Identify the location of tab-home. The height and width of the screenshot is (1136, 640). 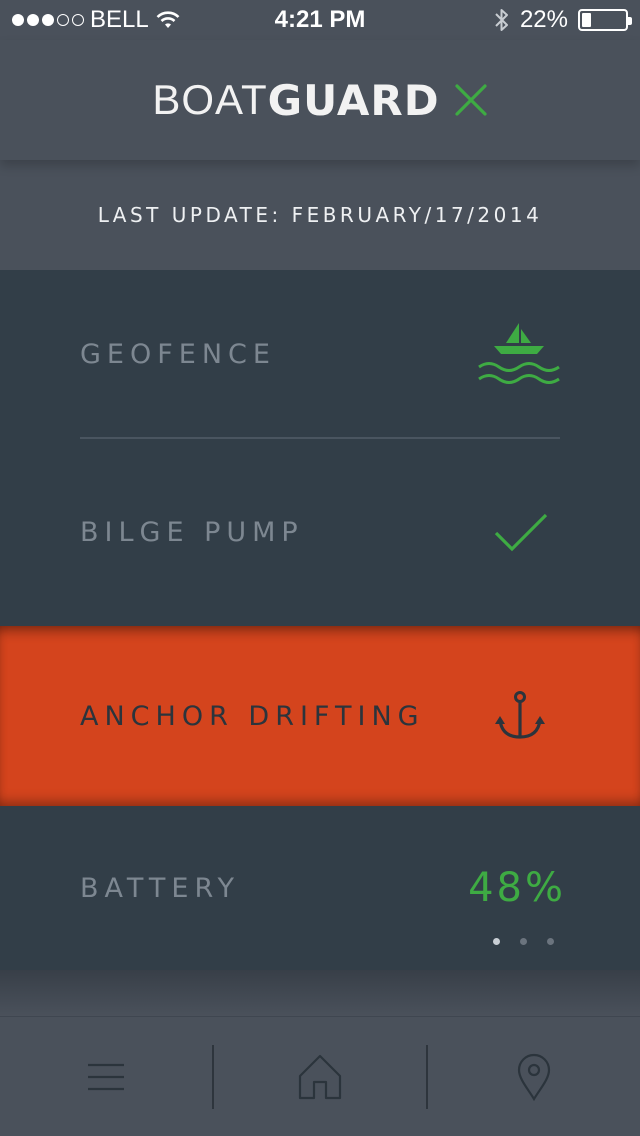
(320, 1076).